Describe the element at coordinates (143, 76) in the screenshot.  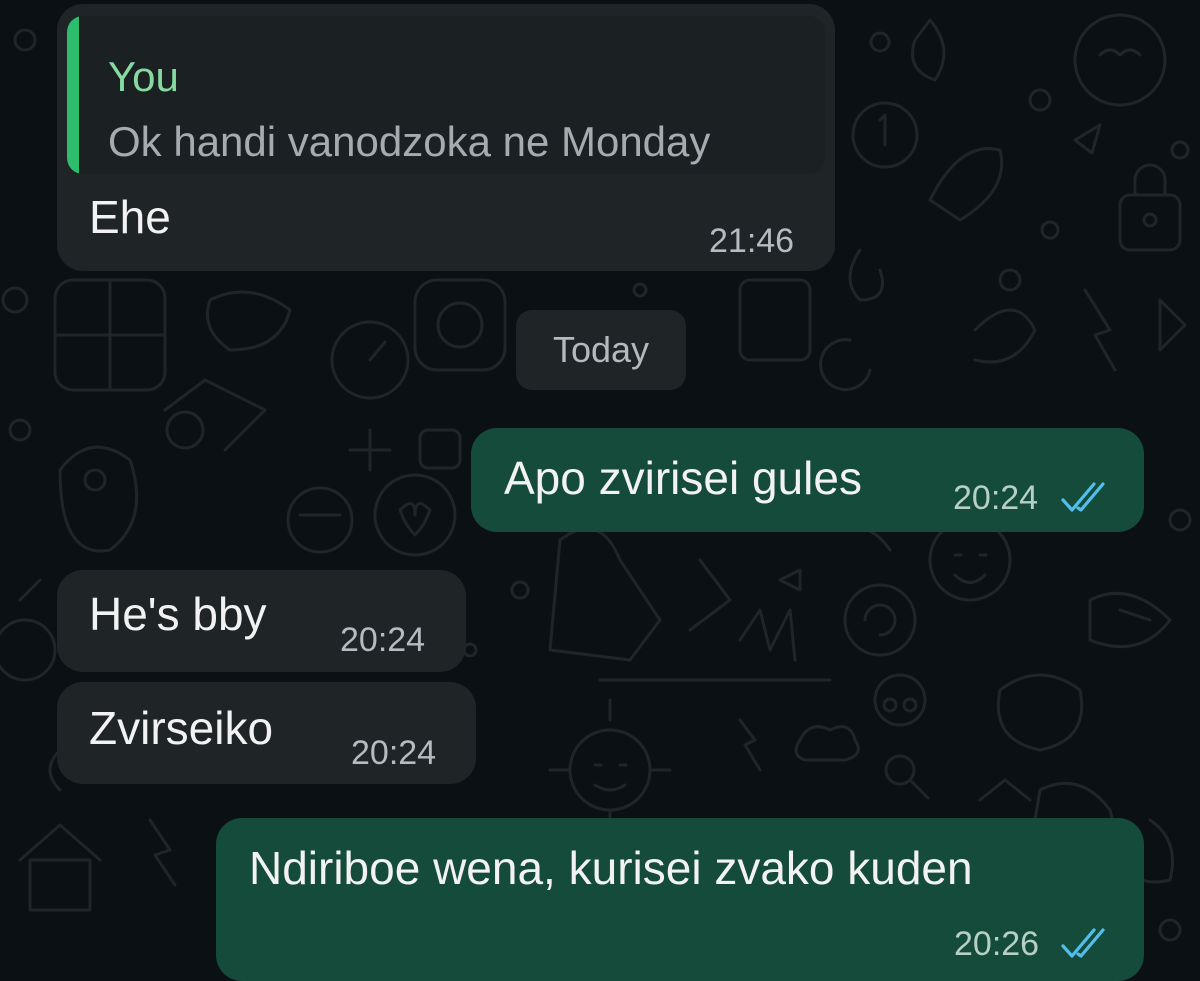
I see `quote-author: You` at that location.